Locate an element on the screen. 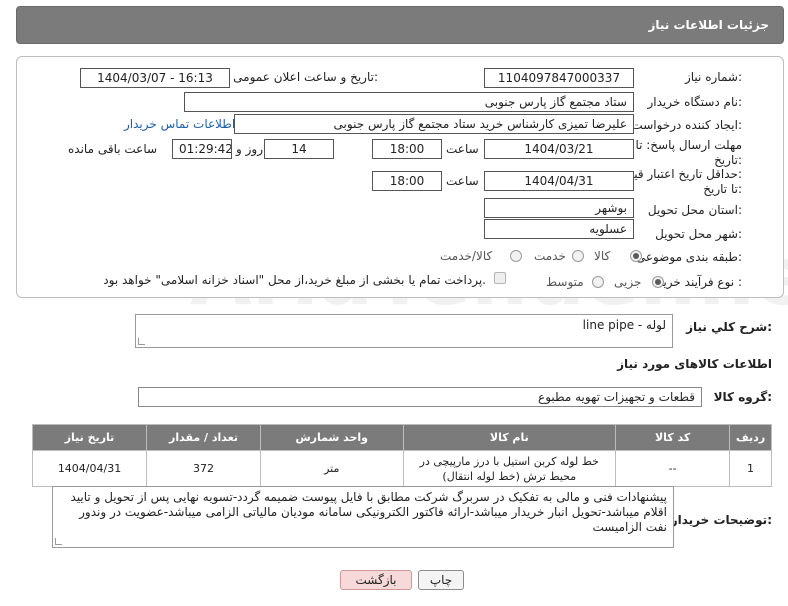 The image size is (788, 606). row-code: -- is located at coordinates (673, 468).